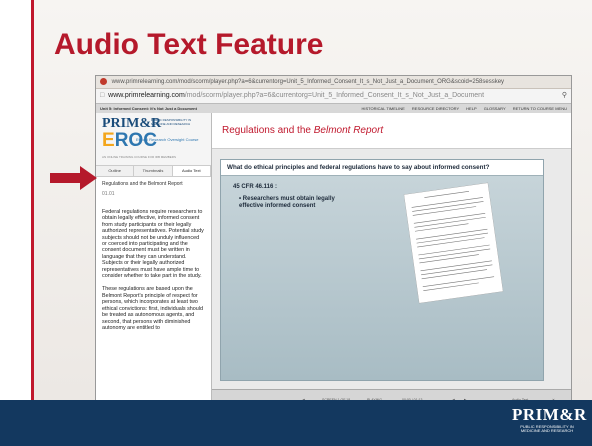  Describe the element at coordinates (435, 108) in the screenshot. I see `menu-resource-directory: RESOURCE DIRECTORY` at that location.